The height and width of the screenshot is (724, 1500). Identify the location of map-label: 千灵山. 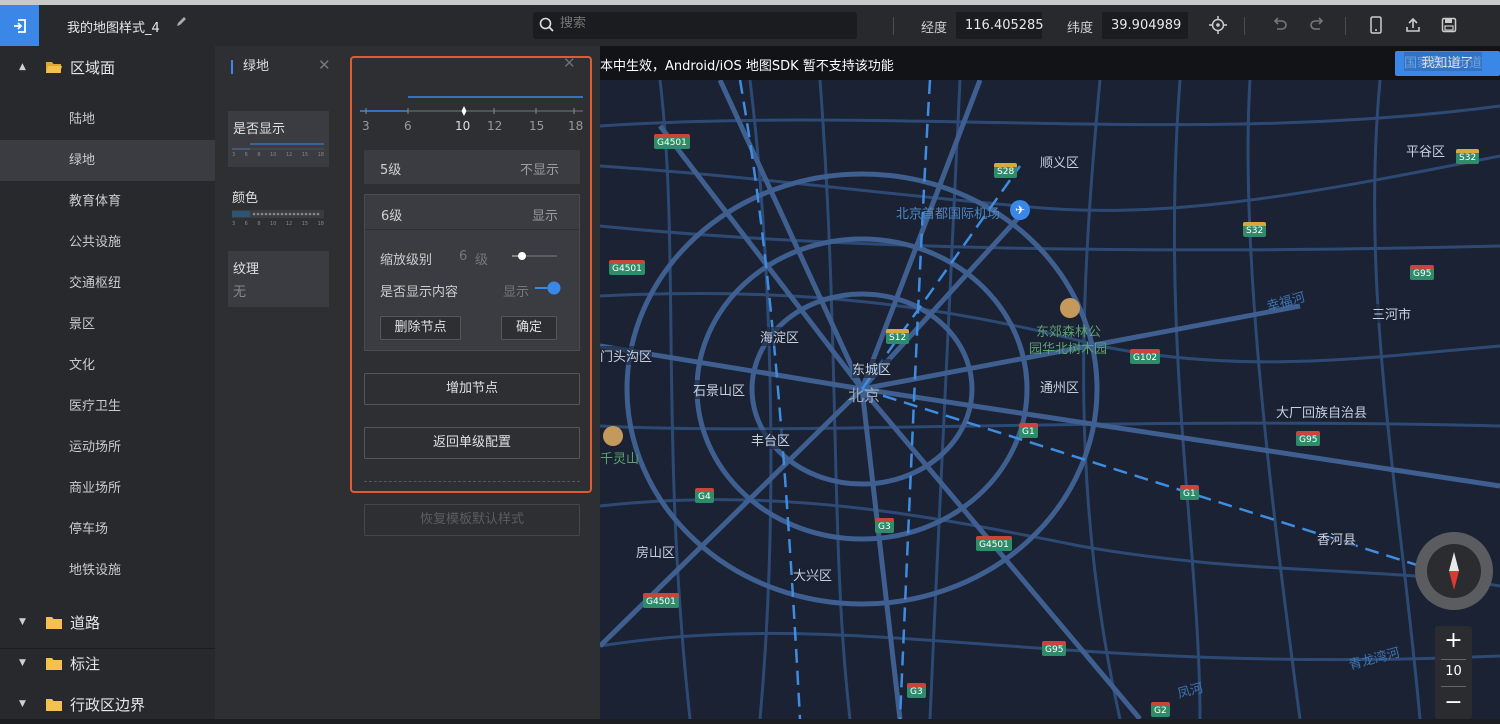
(620, 459).